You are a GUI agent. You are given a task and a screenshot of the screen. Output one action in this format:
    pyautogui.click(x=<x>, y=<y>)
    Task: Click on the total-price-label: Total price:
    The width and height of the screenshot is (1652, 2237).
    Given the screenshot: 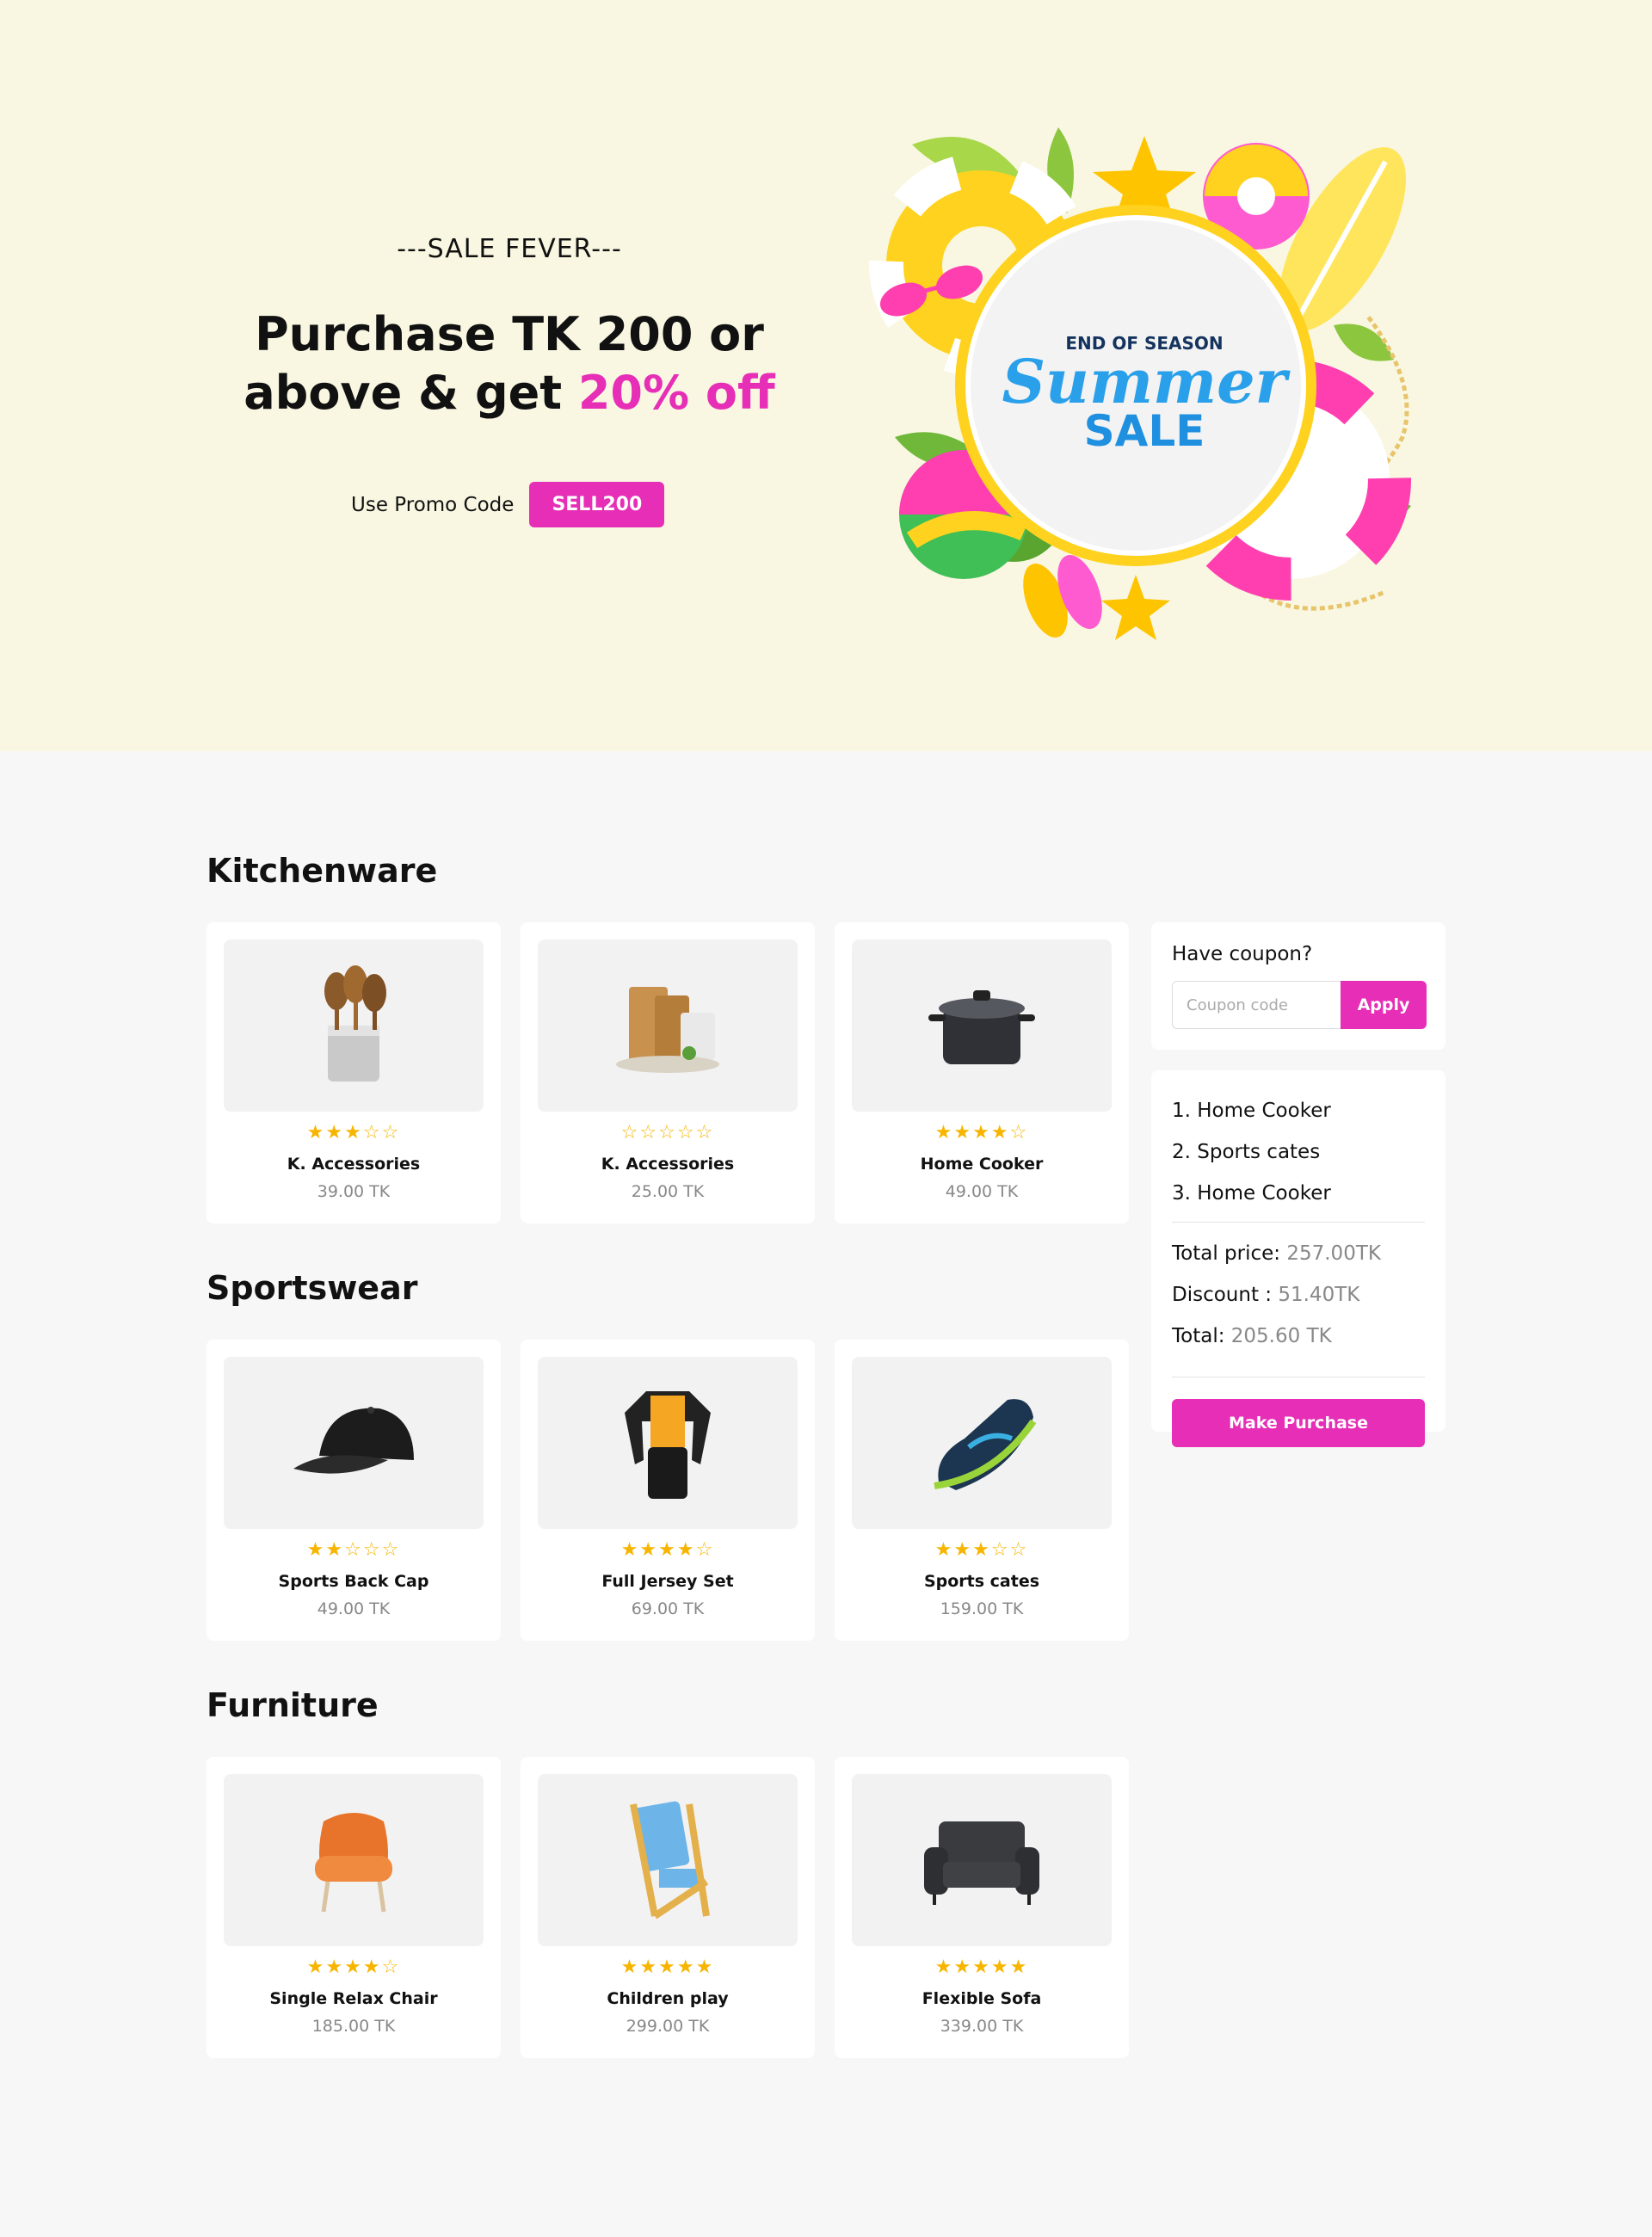 What is the action you would take?
    pyautogui.click(x=1226, y=1254)
    